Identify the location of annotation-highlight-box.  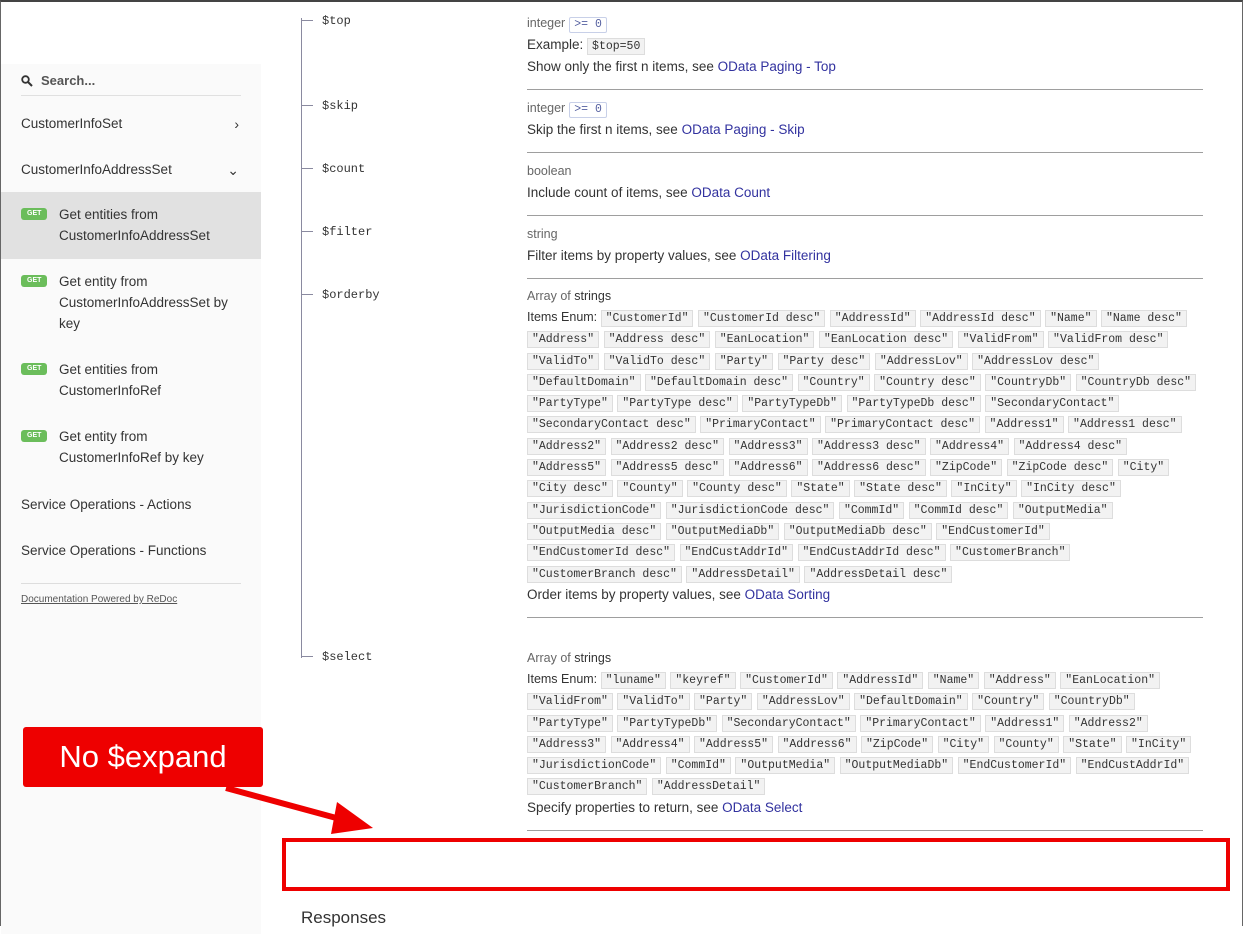
(756, 864).